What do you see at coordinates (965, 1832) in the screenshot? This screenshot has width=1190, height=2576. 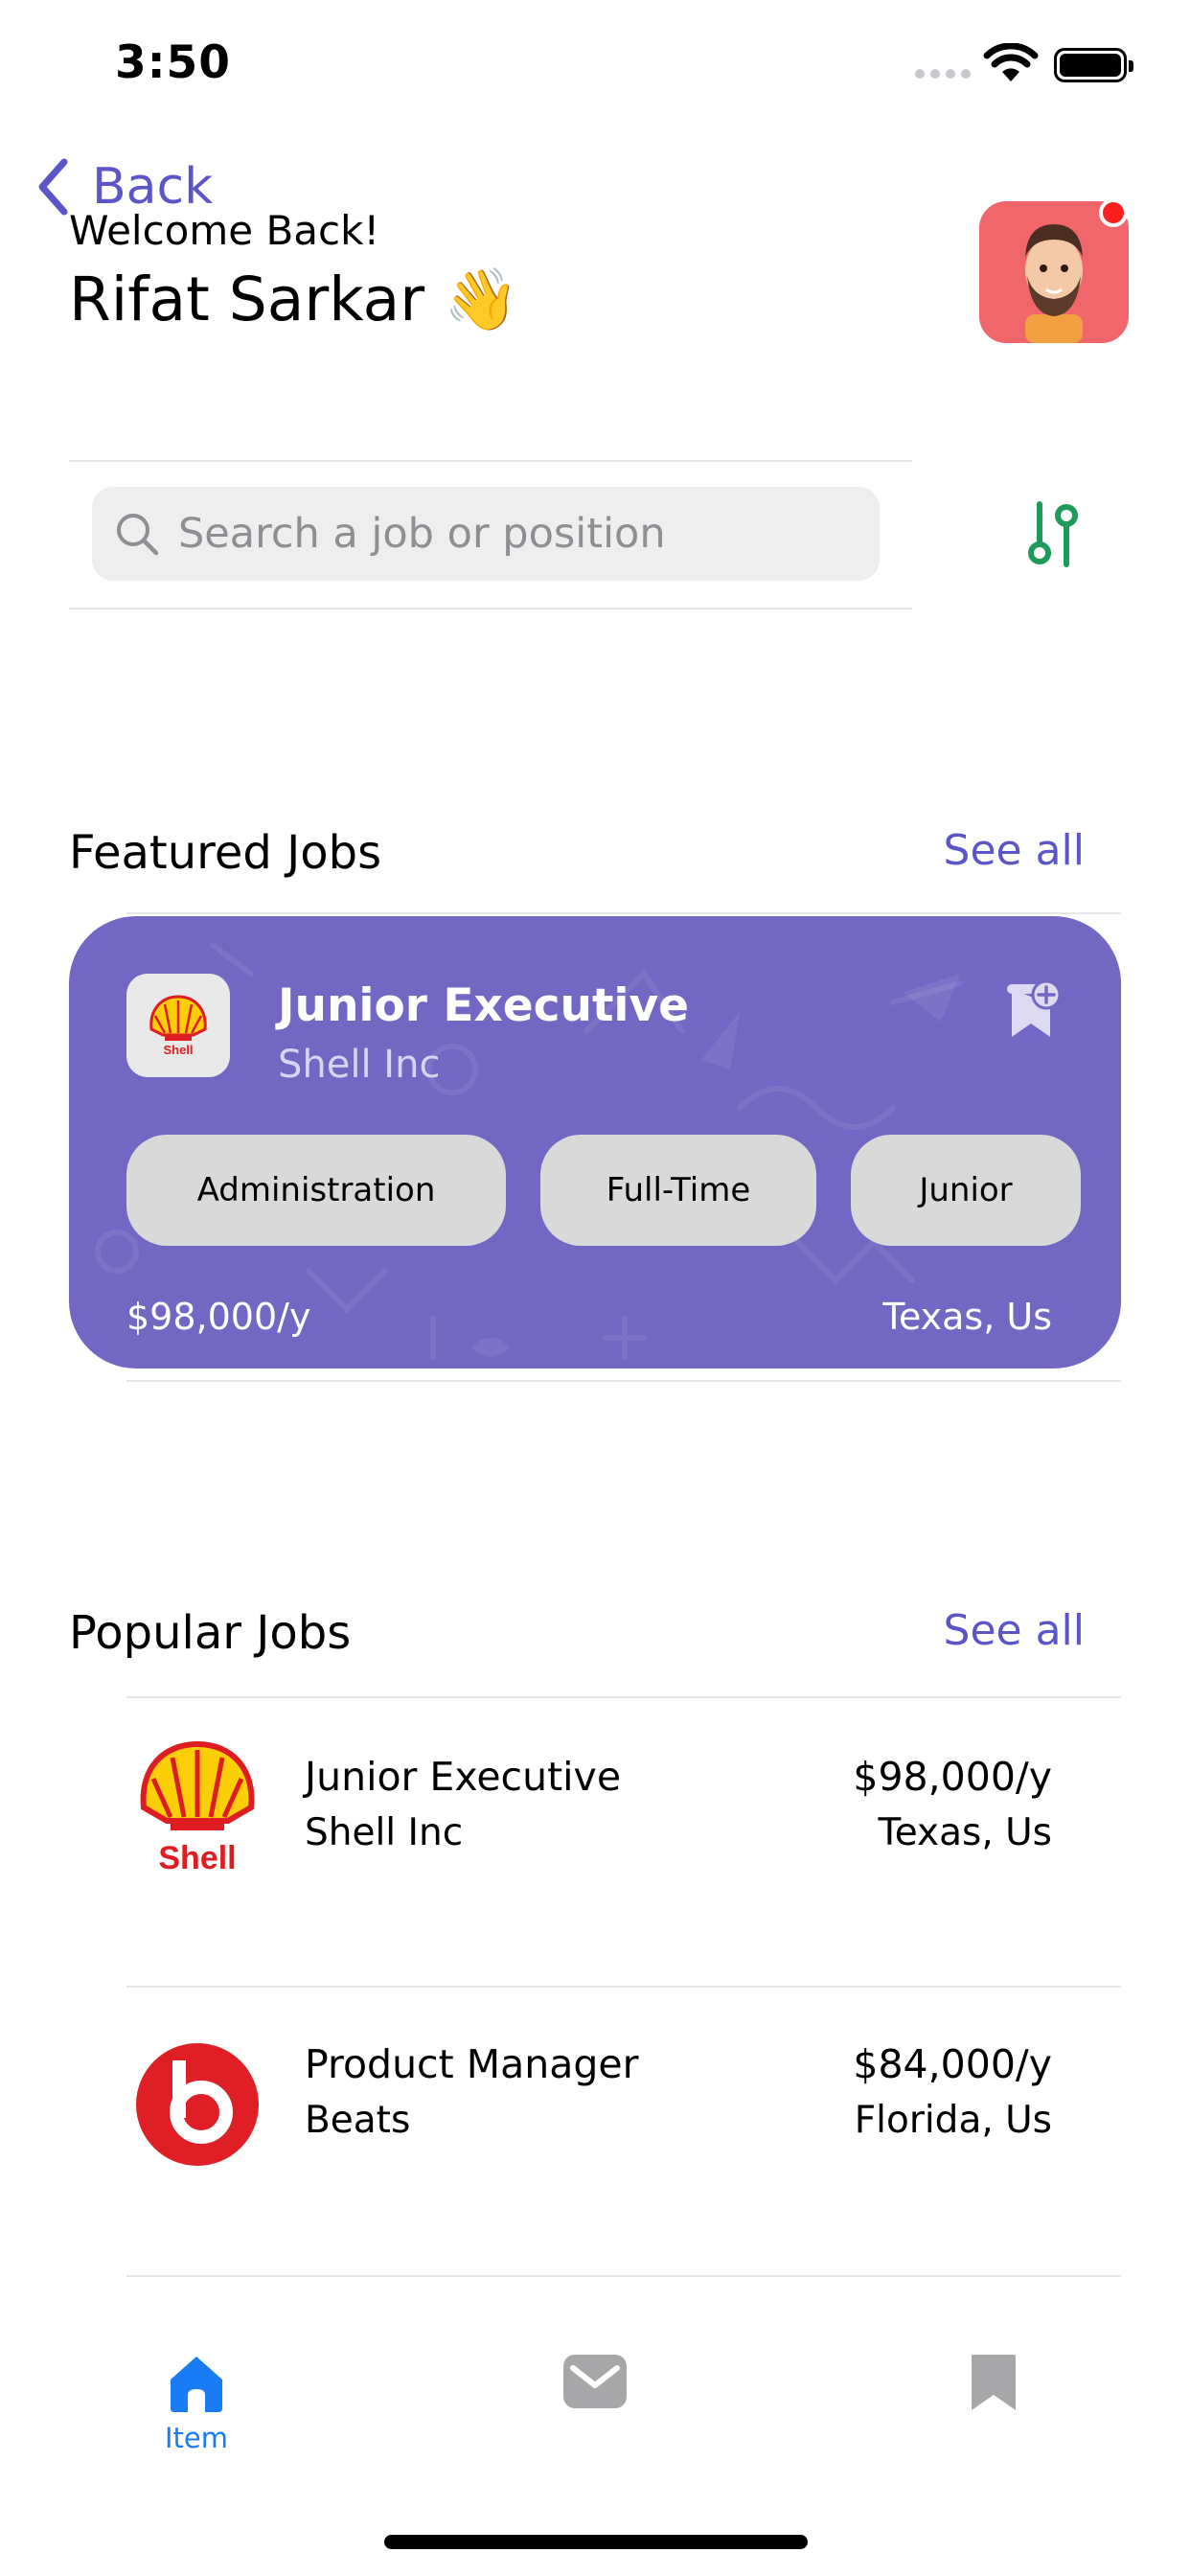 I see `job-location: Texas, Us` at bounding box center [965, 1832].